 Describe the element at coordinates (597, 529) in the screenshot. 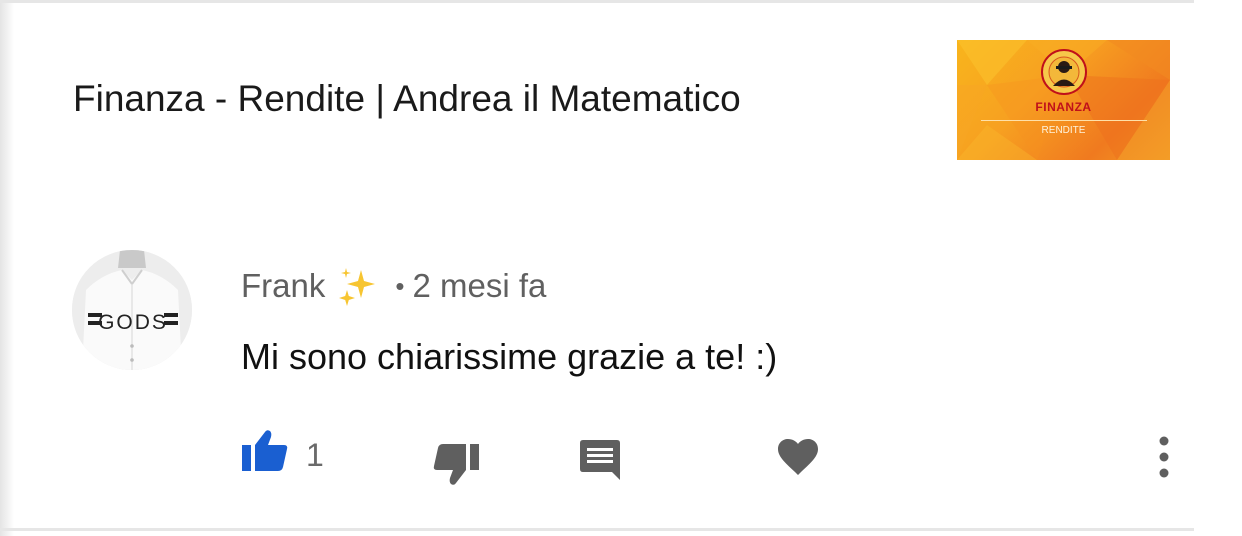

I see `bottom-divider` at that location.